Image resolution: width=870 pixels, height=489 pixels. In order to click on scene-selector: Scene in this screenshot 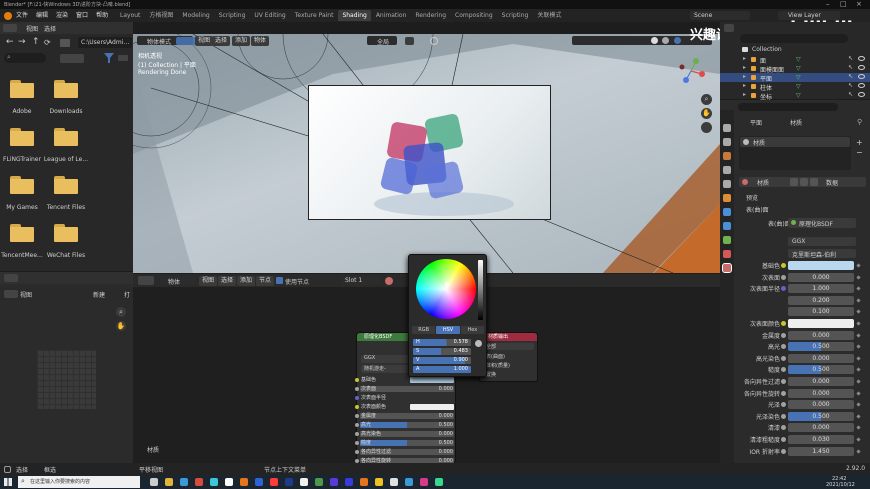, I will do `click(720, 15)`.